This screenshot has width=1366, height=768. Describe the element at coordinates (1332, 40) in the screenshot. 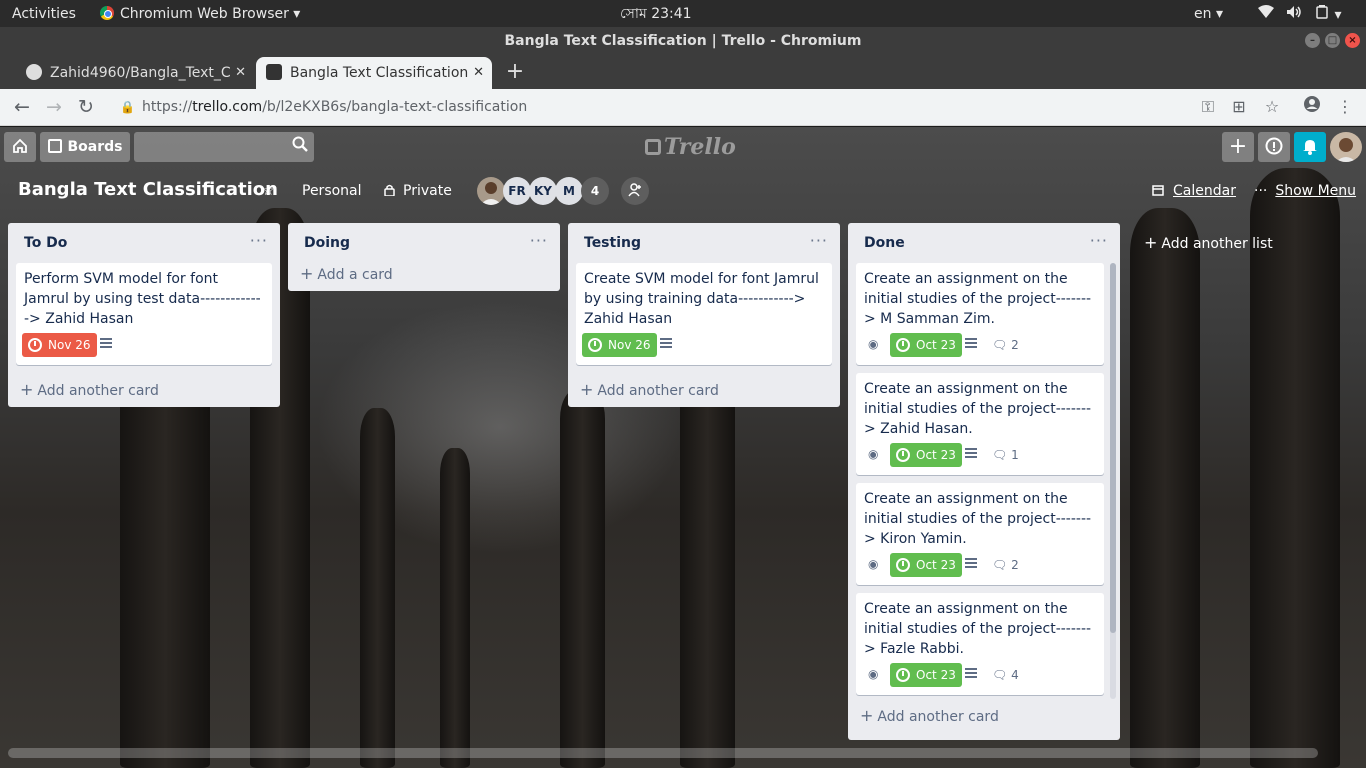

I see `maximize-button: □` at that location.